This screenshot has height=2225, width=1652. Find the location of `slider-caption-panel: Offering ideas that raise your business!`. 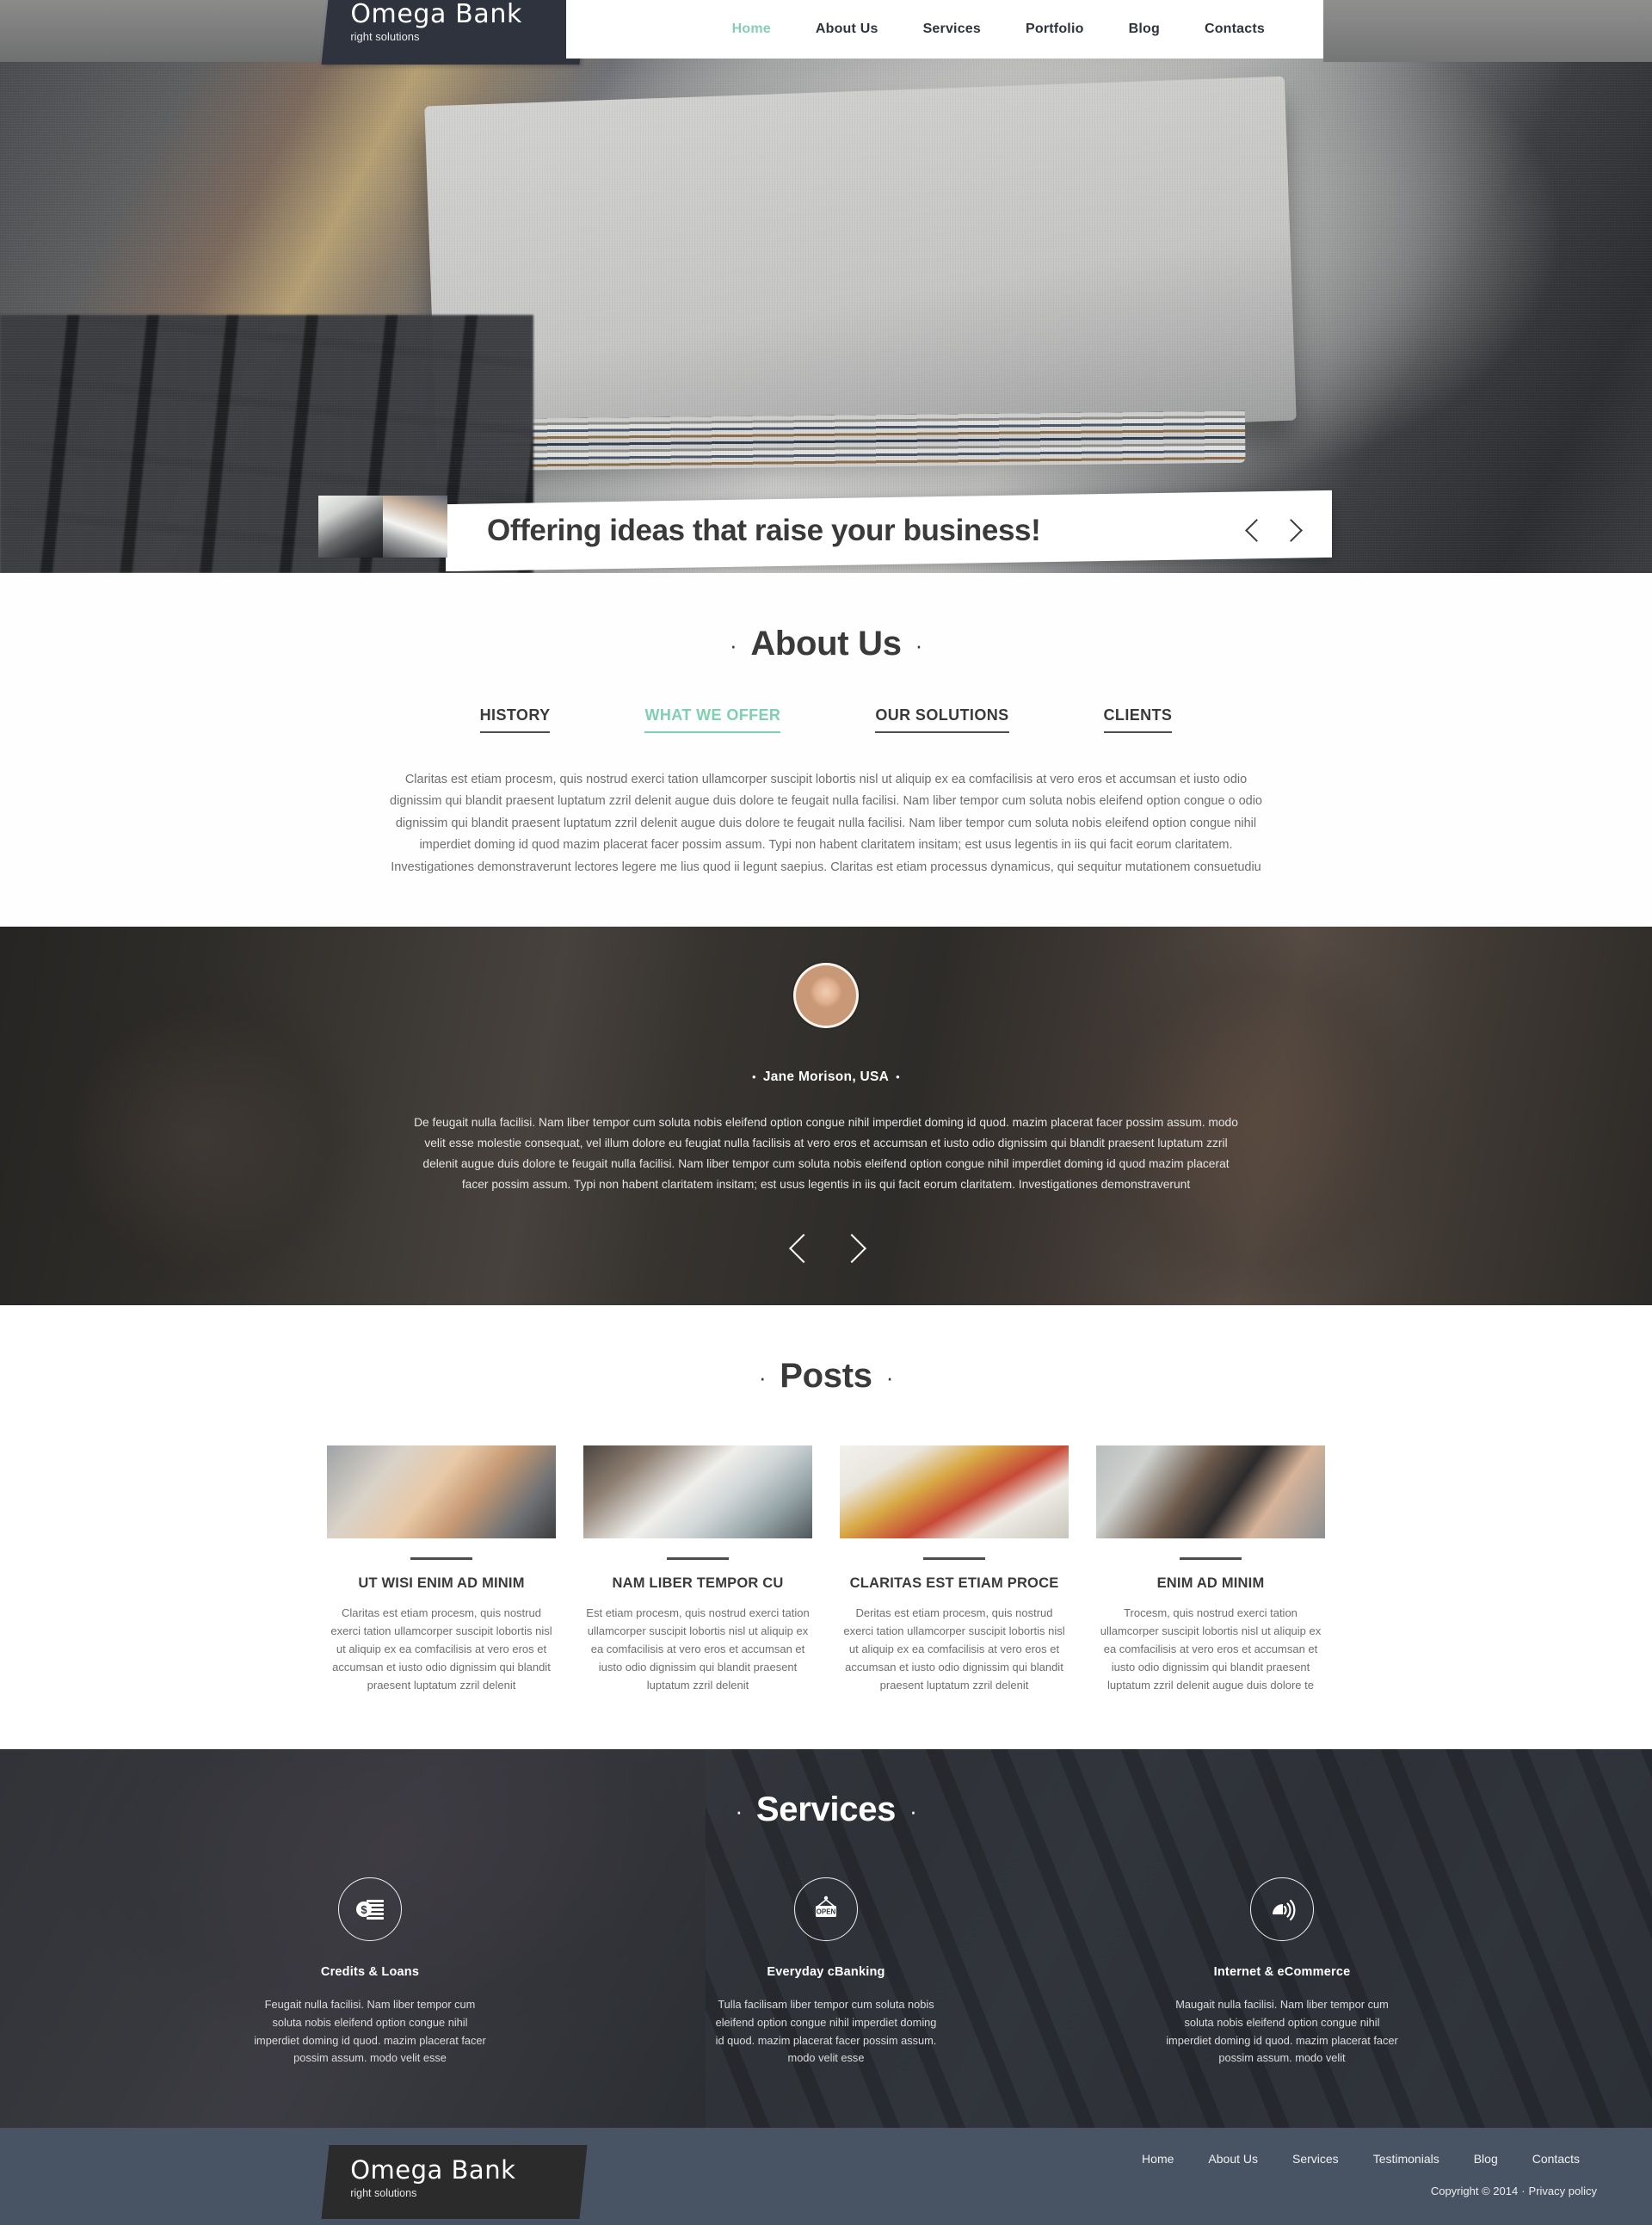

slider-caption-panel: Offering ideas that raise your business! is located at coordinates (889, 531).